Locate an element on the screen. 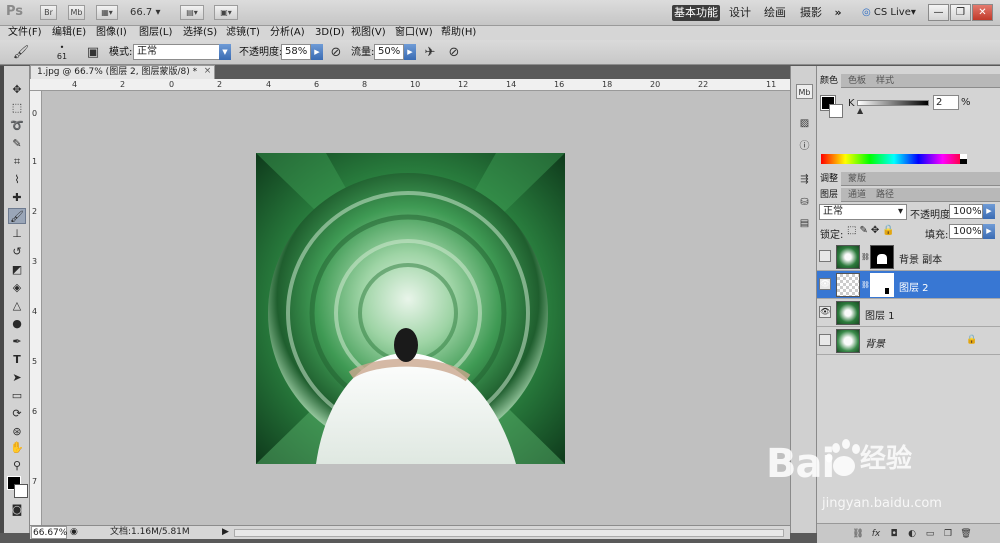 Image resolution: width=1000 pixels, height=543 pixels. status-menu-arrow-icon: ▶ is located at coordinates (225, 532).